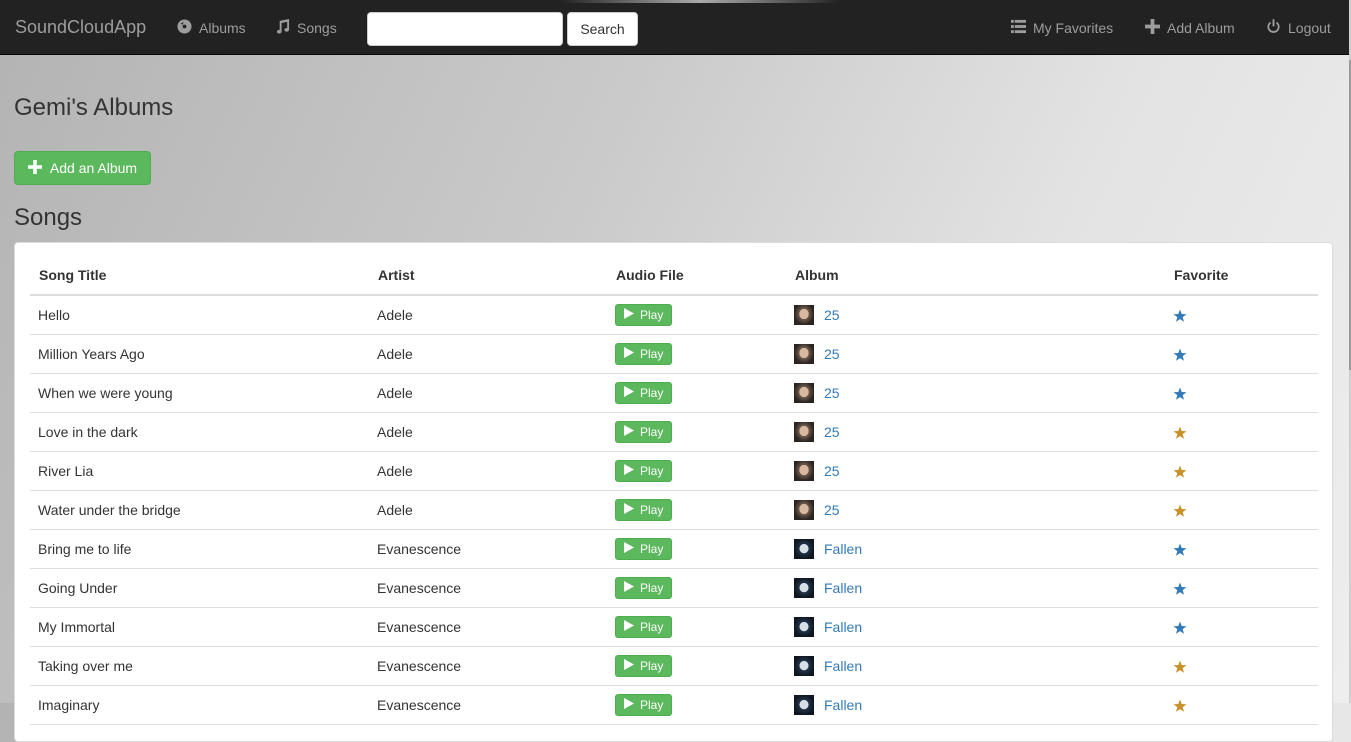 This screenshot has width=1351, height=742. What do you see at coordinates (674, 315) in the screenshot?
I see `table-row: Hello Adele Play 25` at bounding box center [674, 315].